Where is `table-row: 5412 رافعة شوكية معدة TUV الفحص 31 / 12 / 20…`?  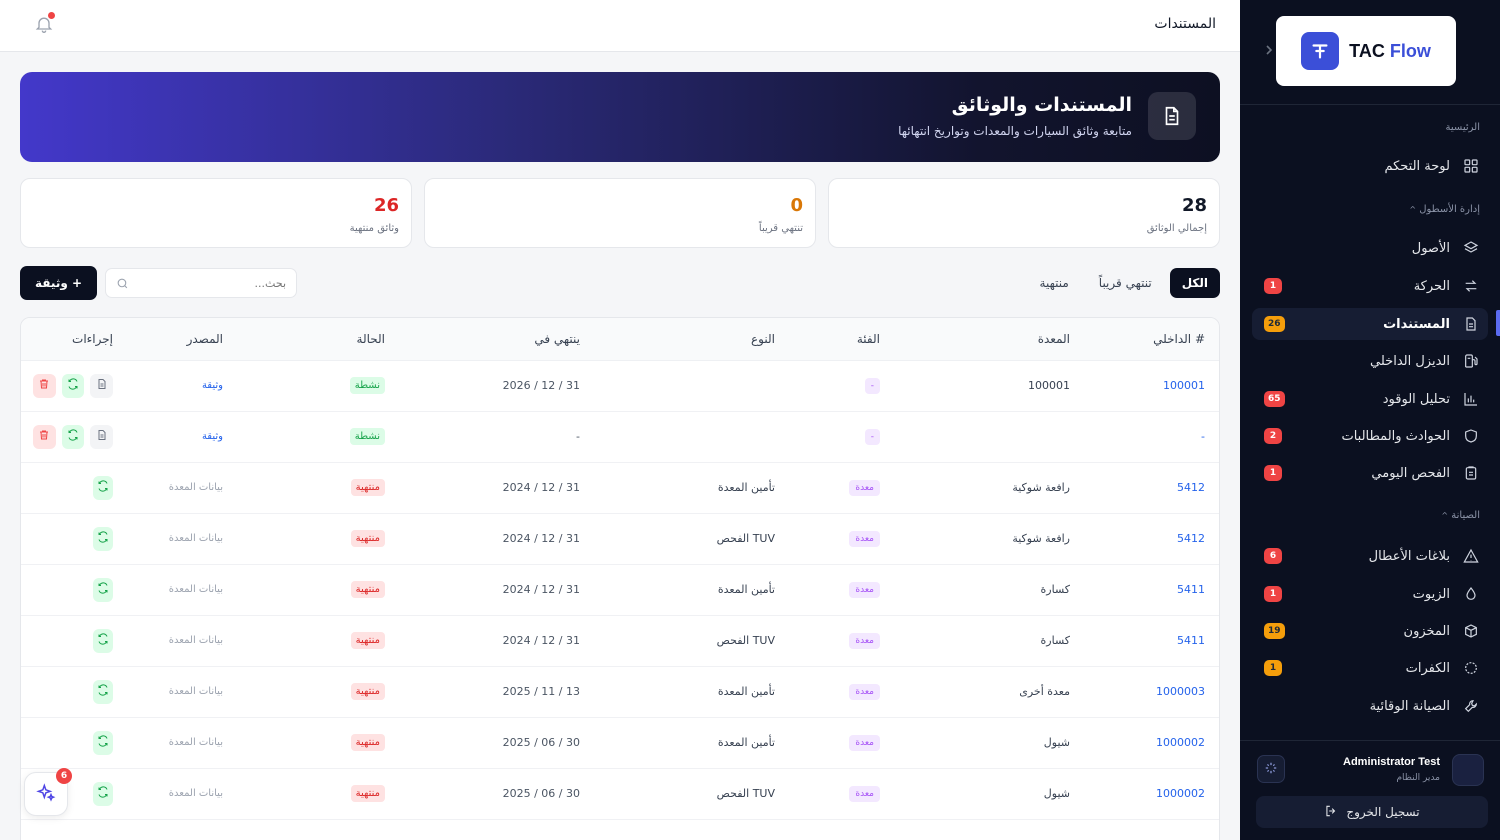
table-row: 5412 رافعة شوكية معدة TUV الفحص 31 / 12 / 20… is located at coordinates (620, 539).